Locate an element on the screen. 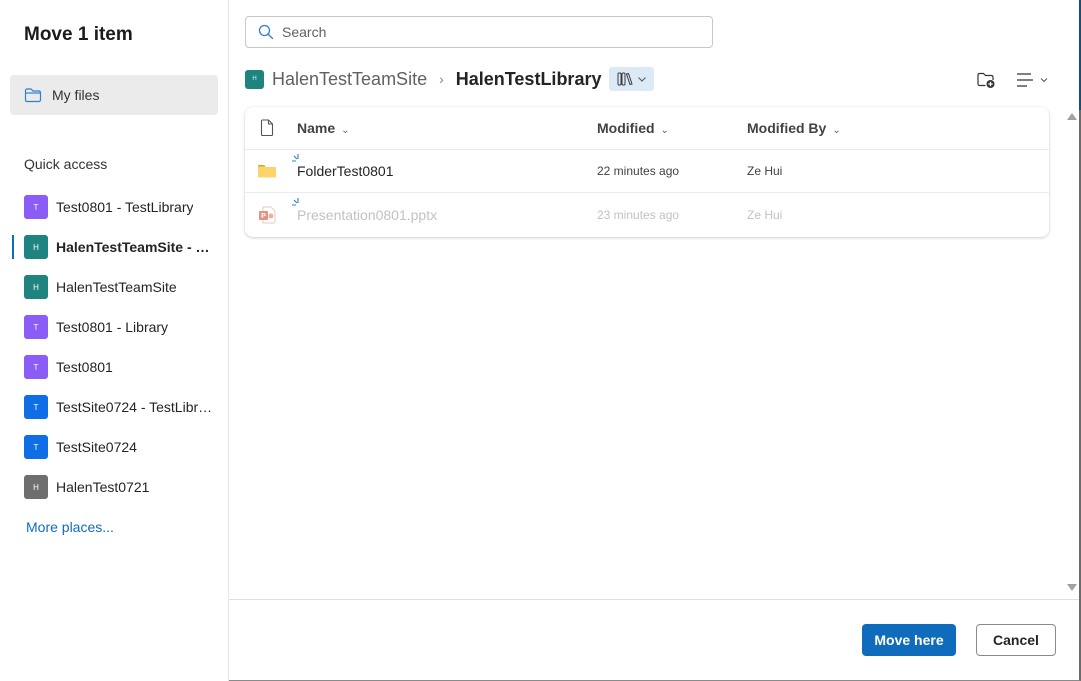 The height and width of the screenshot is (681, 1081). quick-access-item-label: HalenTestTeamSite is located at coordinates (116, 287).